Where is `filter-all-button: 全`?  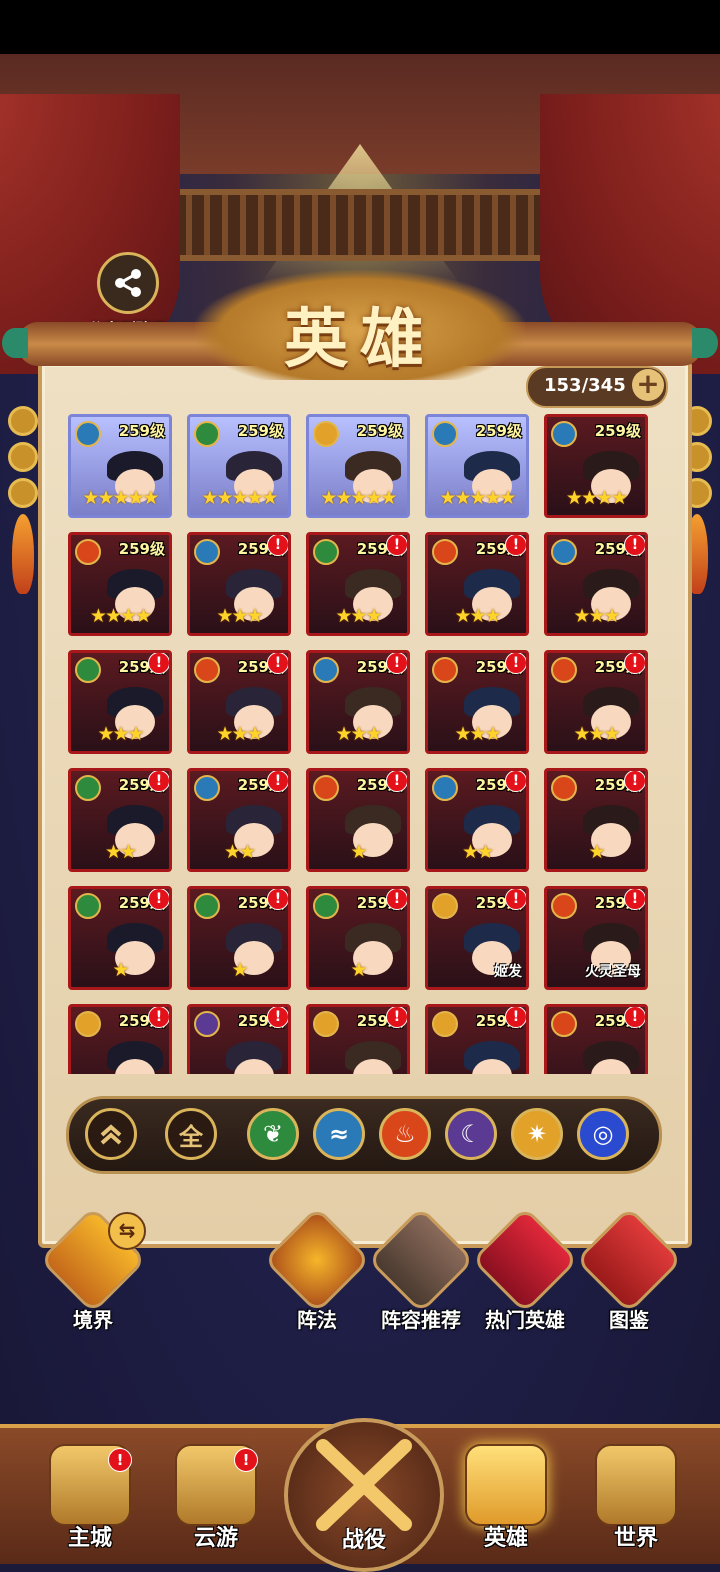 filter-all-button: 全 is located at coordinates (191, 1134).